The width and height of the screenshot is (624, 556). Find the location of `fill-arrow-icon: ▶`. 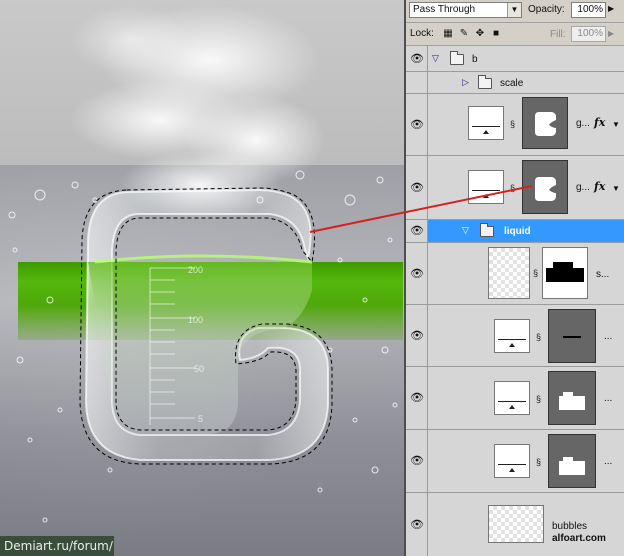

fill-arrow-icon: ▶ is located at coordinates (611, 33).